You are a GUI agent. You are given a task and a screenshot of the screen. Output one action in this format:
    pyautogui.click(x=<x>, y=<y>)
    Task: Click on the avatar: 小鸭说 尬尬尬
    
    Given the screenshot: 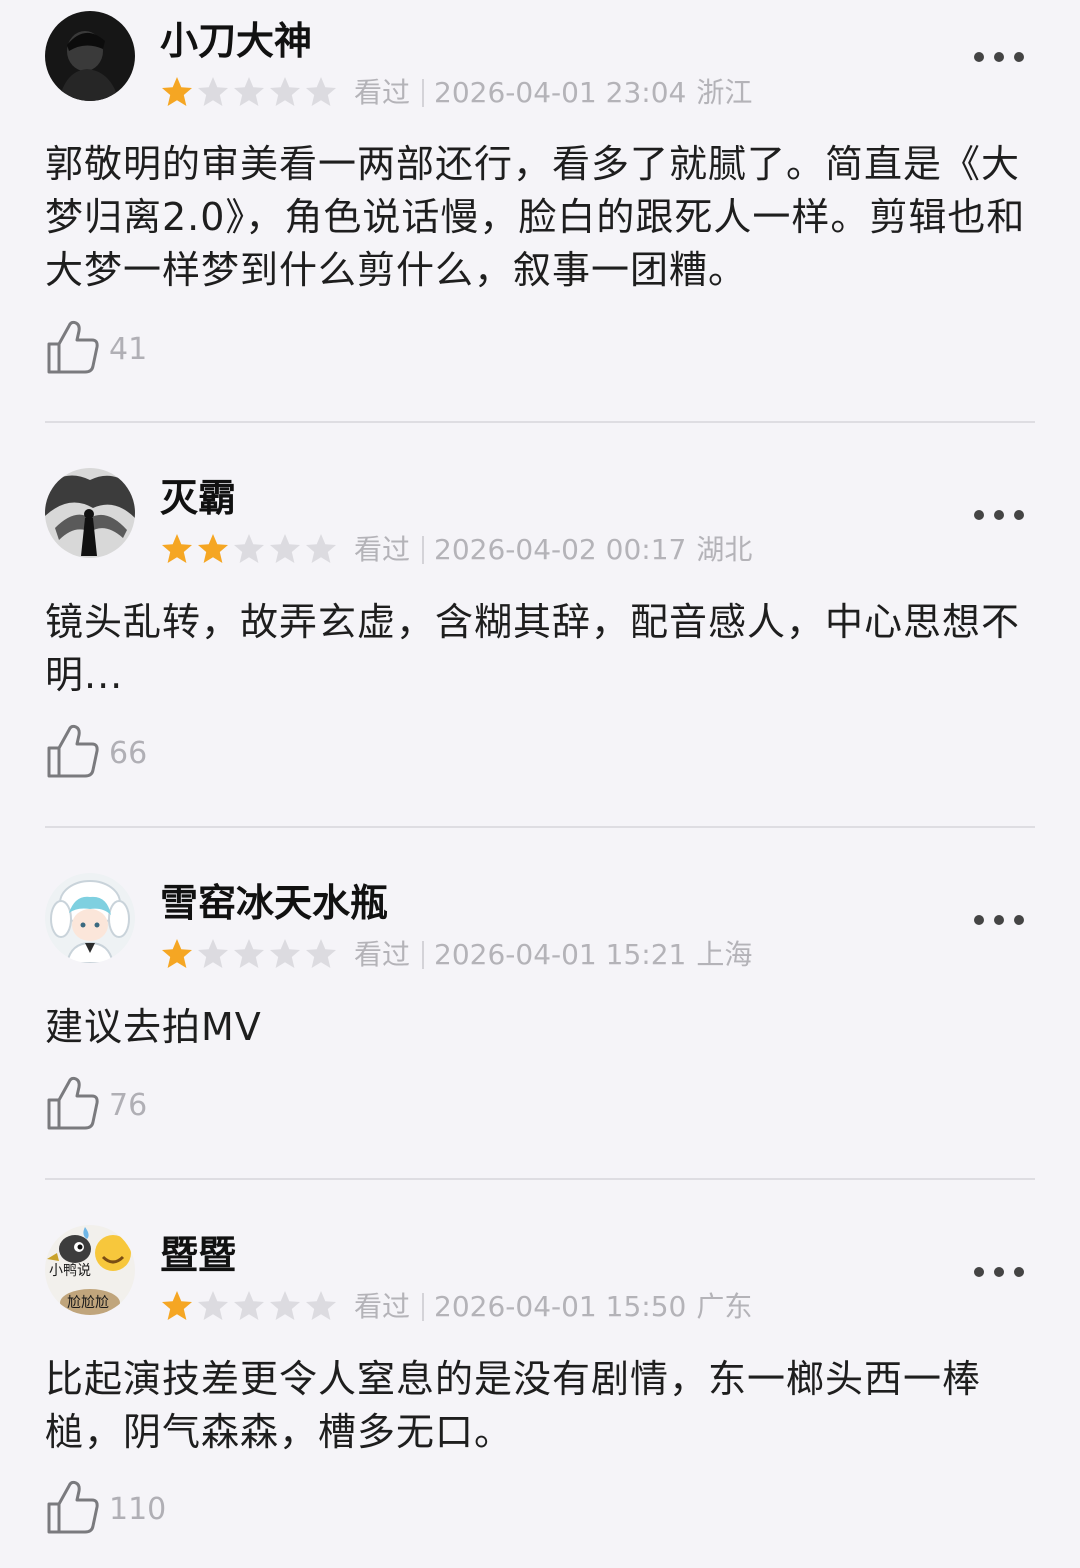 What is the action you would take?
    pyautogui.click(x=90, y=1270)
    